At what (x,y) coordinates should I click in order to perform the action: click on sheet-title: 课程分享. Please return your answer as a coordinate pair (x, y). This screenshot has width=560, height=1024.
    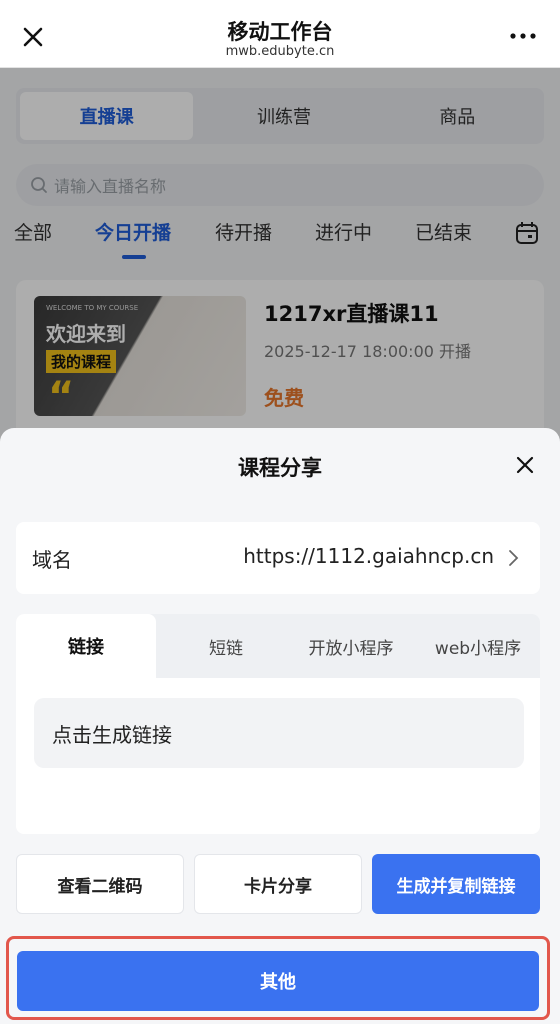
    Looking at the image, I should click on (280, 468).